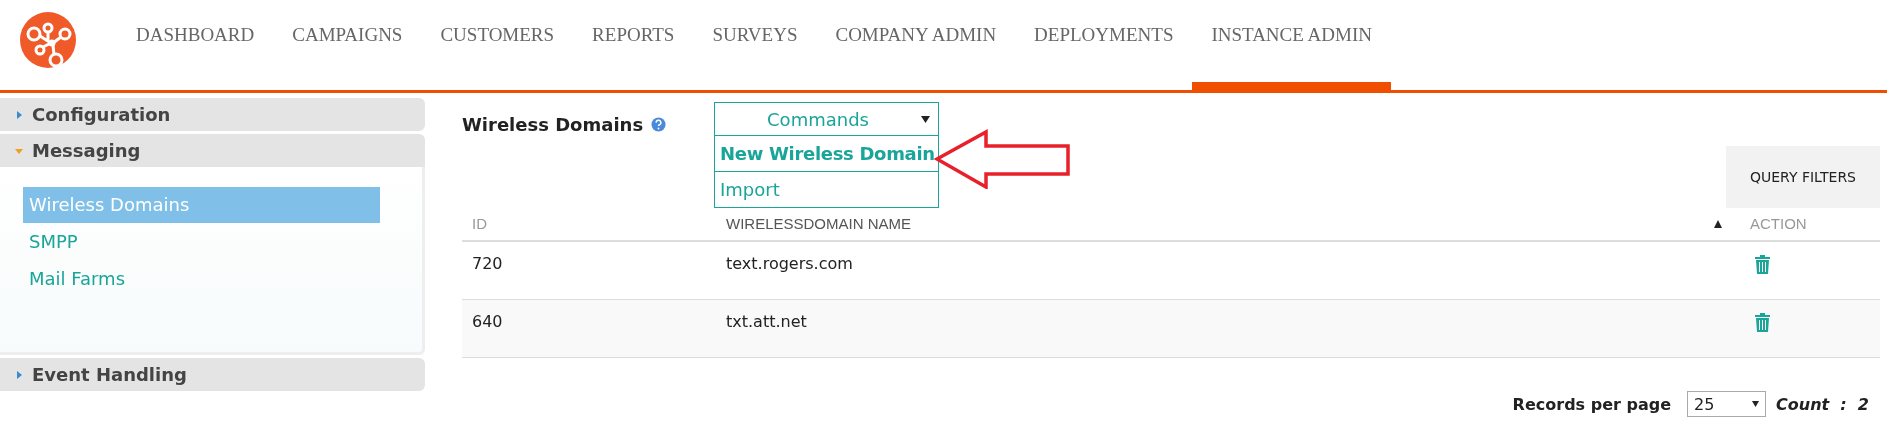 The height and width of the screenshot is (438, 1887). Describe the element at coordinates (826, 189) in the screenshot. I see `menu-item: Import` at that location.